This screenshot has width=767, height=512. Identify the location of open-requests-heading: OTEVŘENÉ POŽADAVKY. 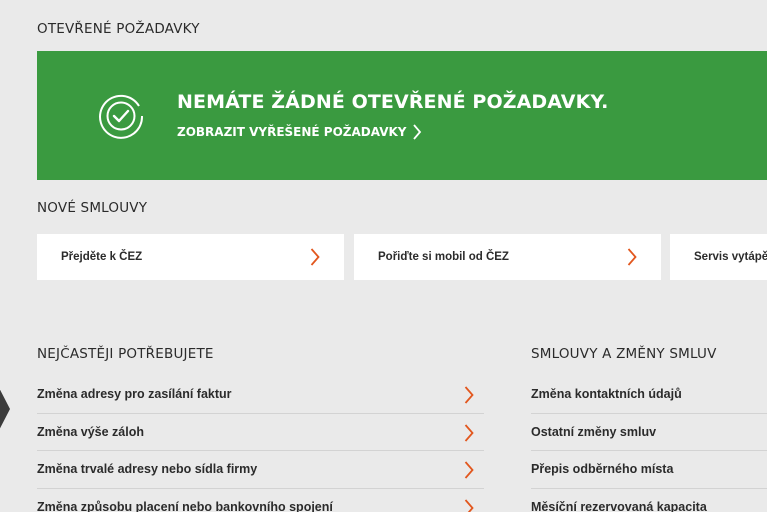
(118, 29).